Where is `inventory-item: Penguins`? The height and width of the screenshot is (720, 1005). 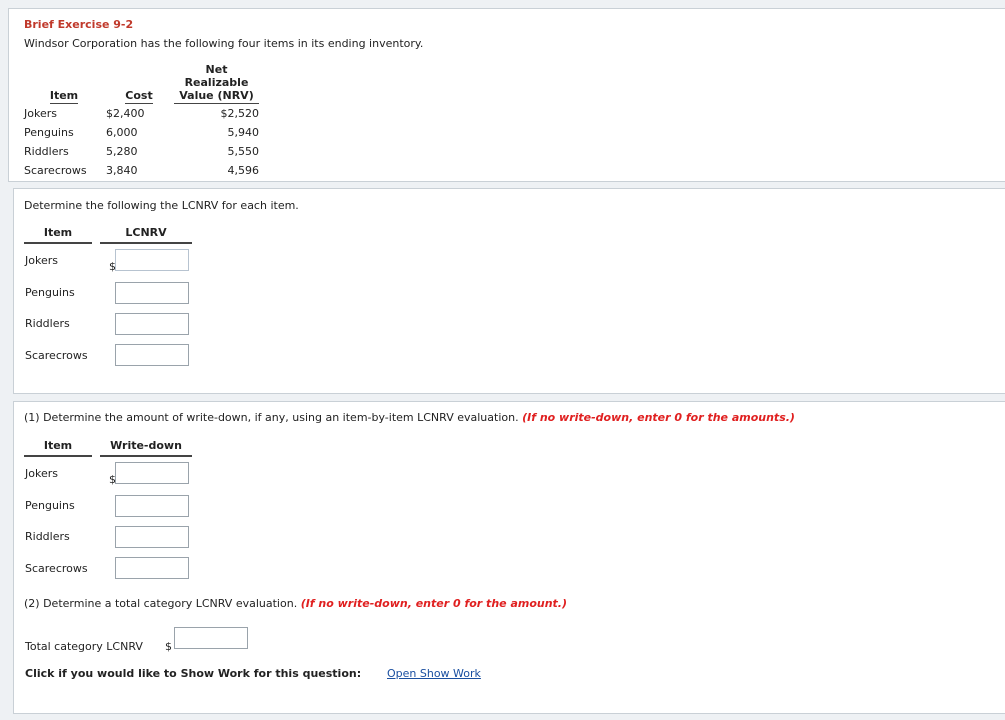
inventory-item: Penguins is located at coordinates (49, 132).